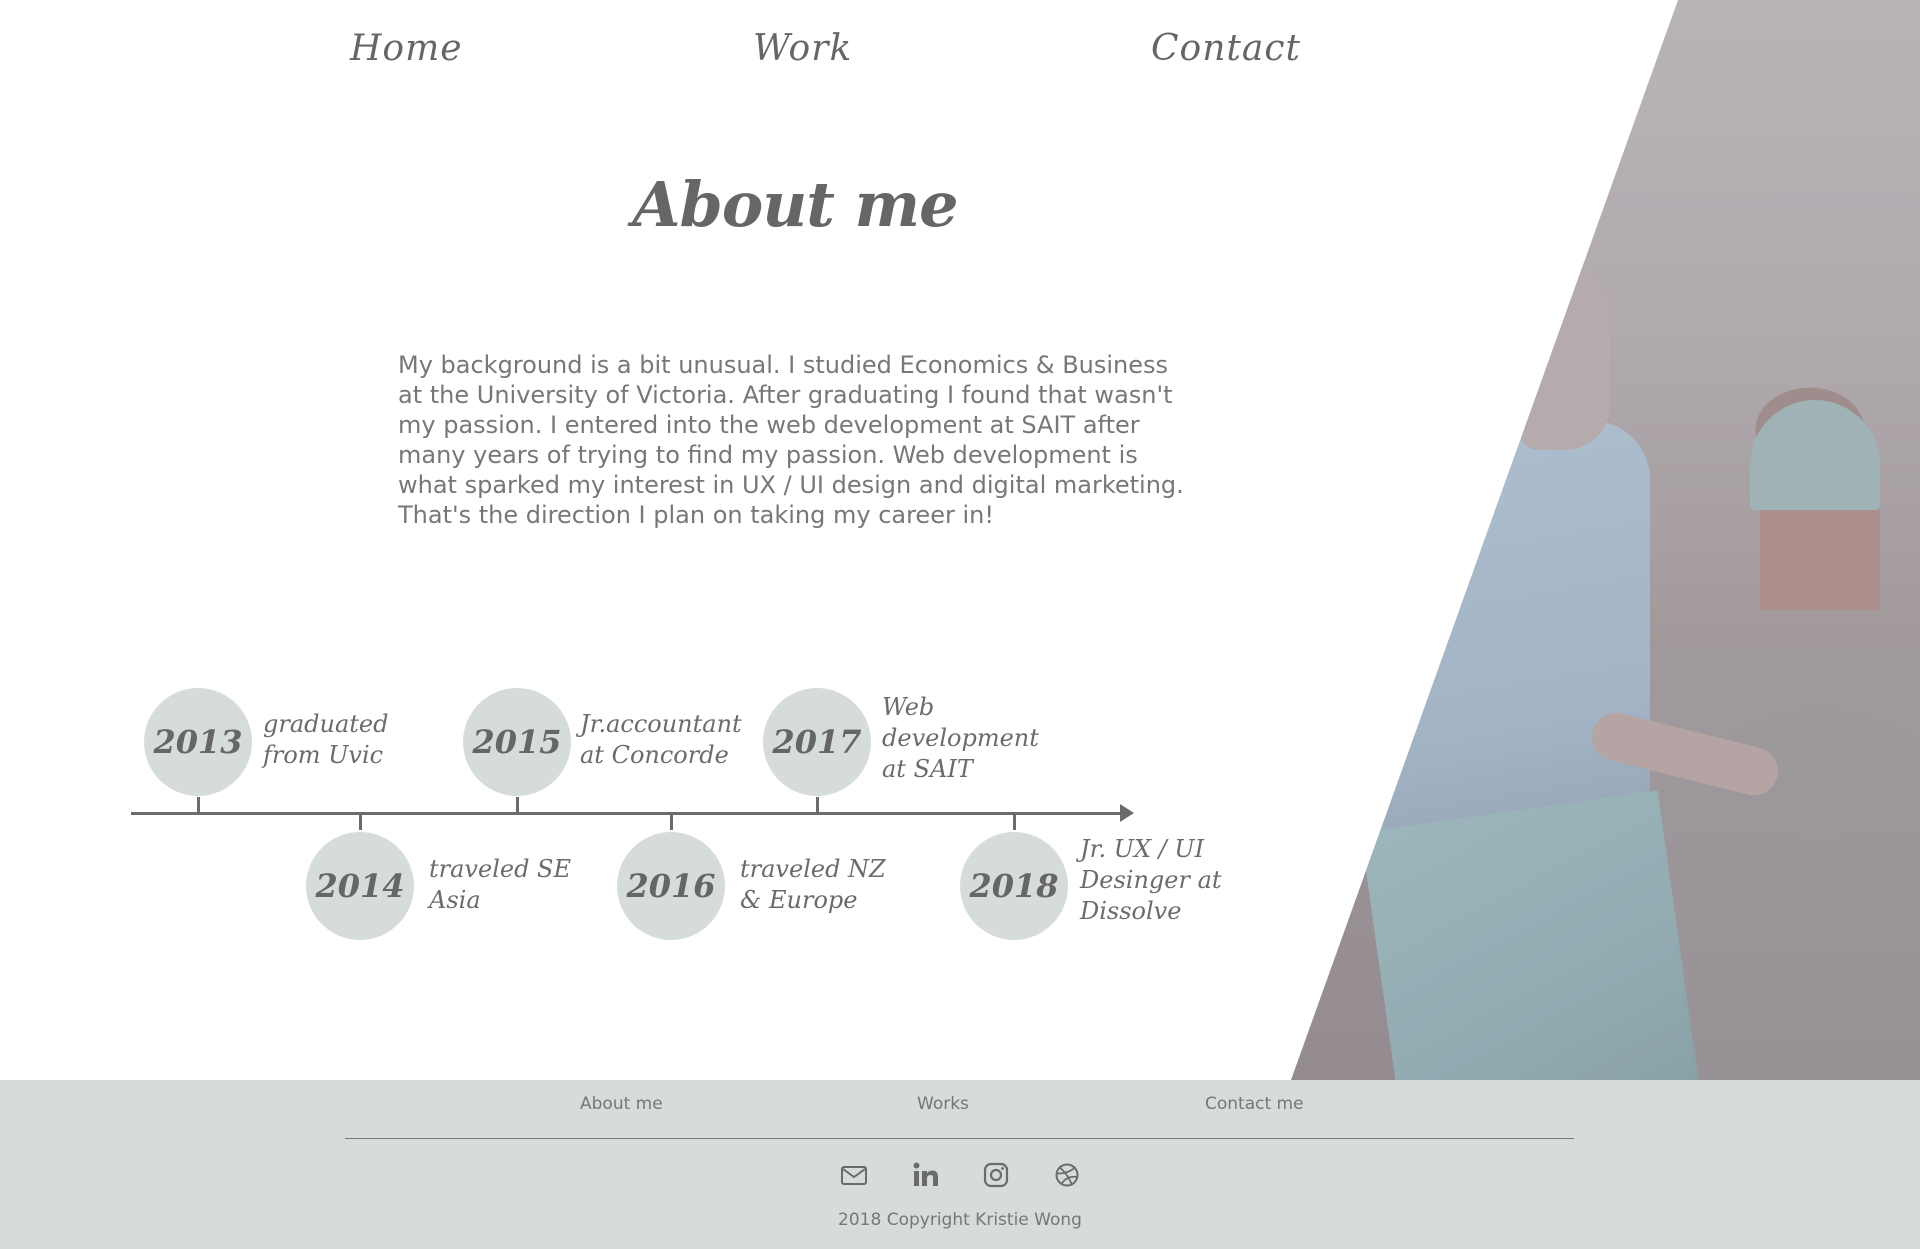  Describe the element at coordinates (406, 48) in the screenshot. I see `nav-home-link: Home` at that location.